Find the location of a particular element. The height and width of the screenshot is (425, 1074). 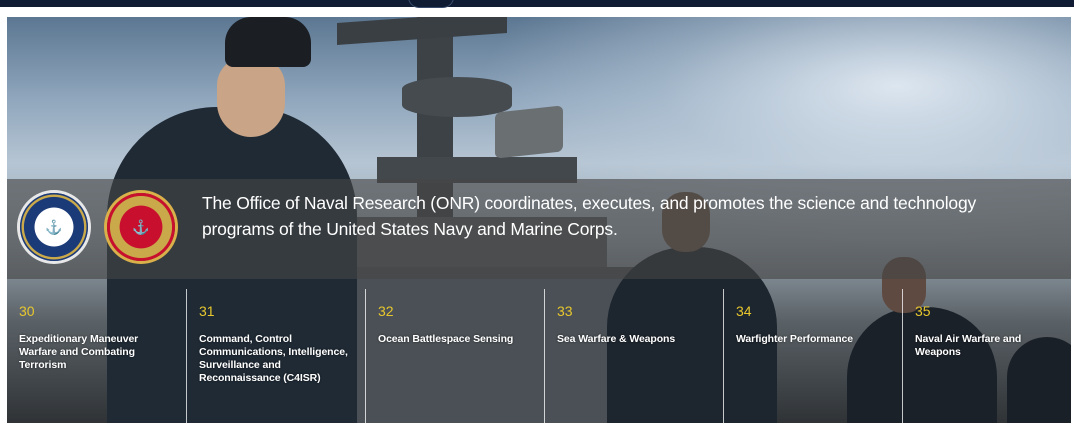

eagle-icon: ⚓ is located at coordinates (54, 227).